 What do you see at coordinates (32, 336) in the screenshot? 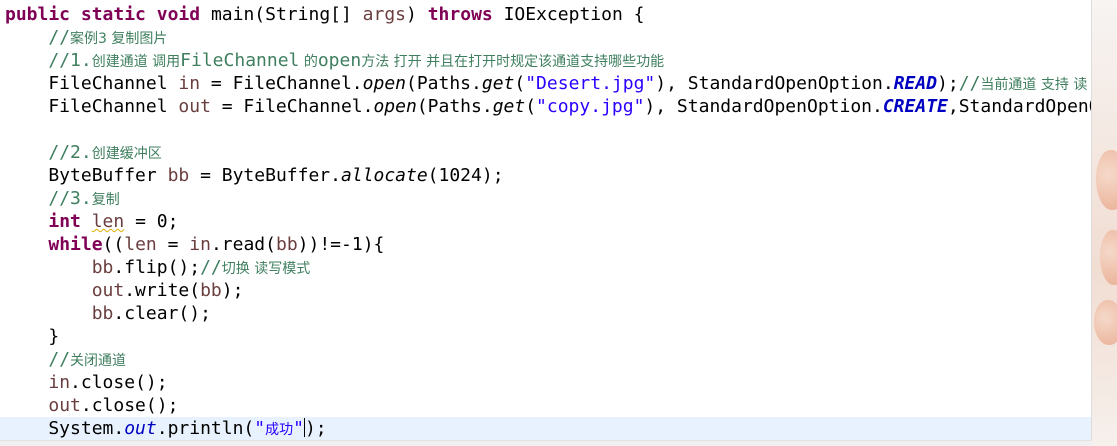
I see `code-token: }` at bounding box center [32, 336].